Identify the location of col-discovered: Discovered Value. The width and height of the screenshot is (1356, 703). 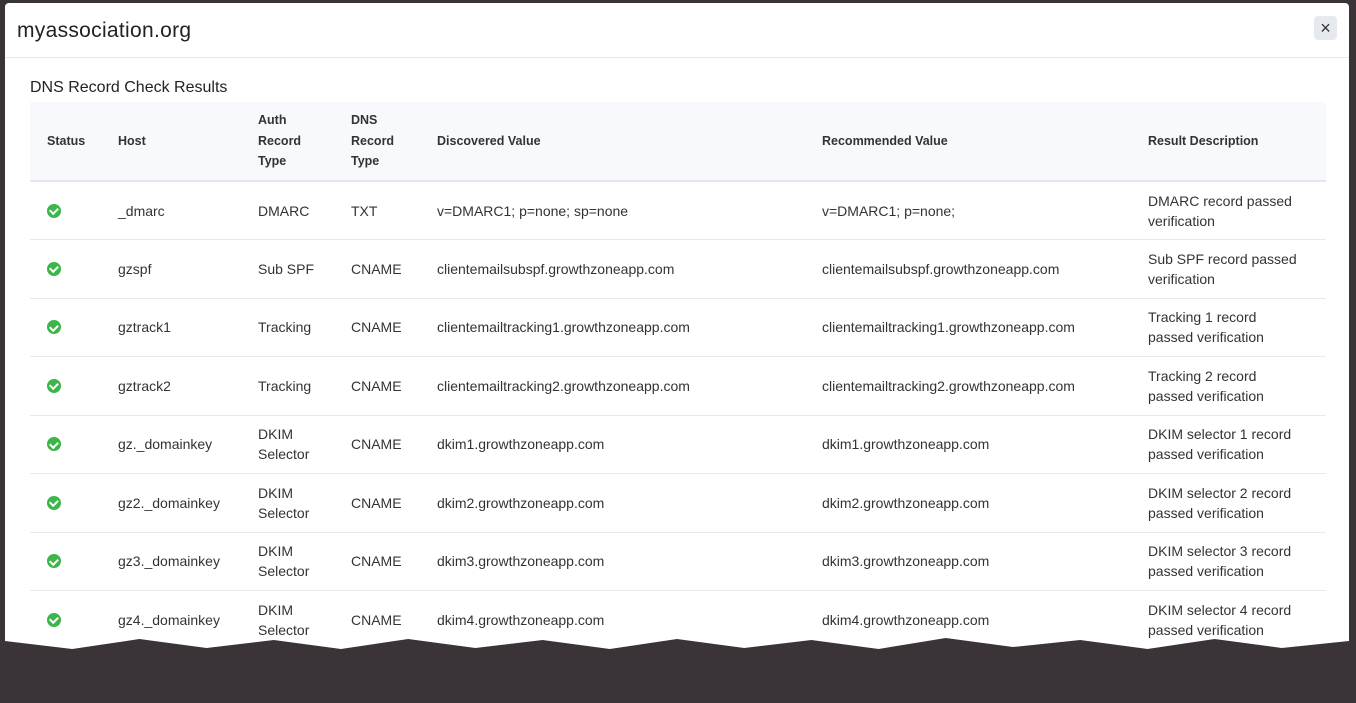
(489, 140).